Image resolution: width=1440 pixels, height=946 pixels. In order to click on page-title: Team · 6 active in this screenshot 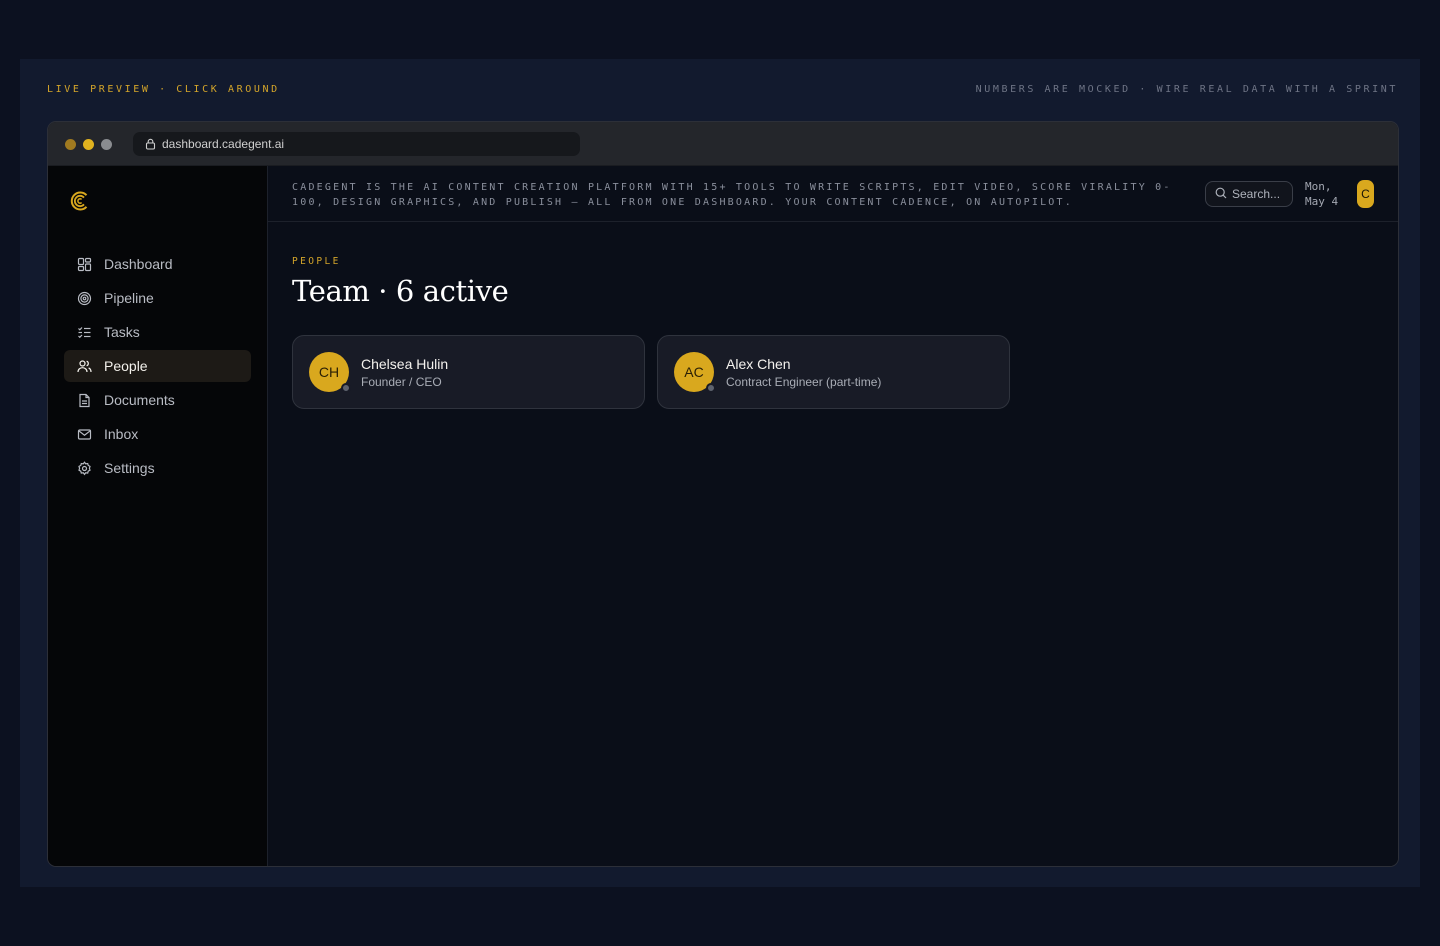, I will do `click(400, 291)`.